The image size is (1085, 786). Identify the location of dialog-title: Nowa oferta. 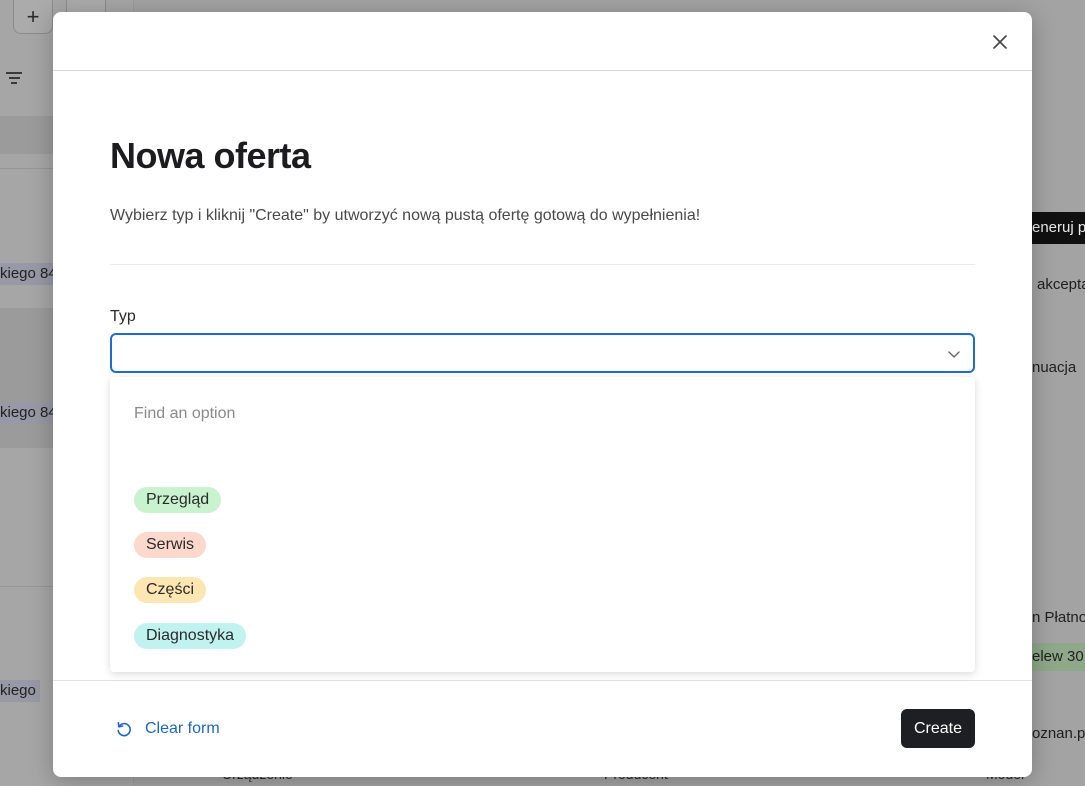
(210, 155).